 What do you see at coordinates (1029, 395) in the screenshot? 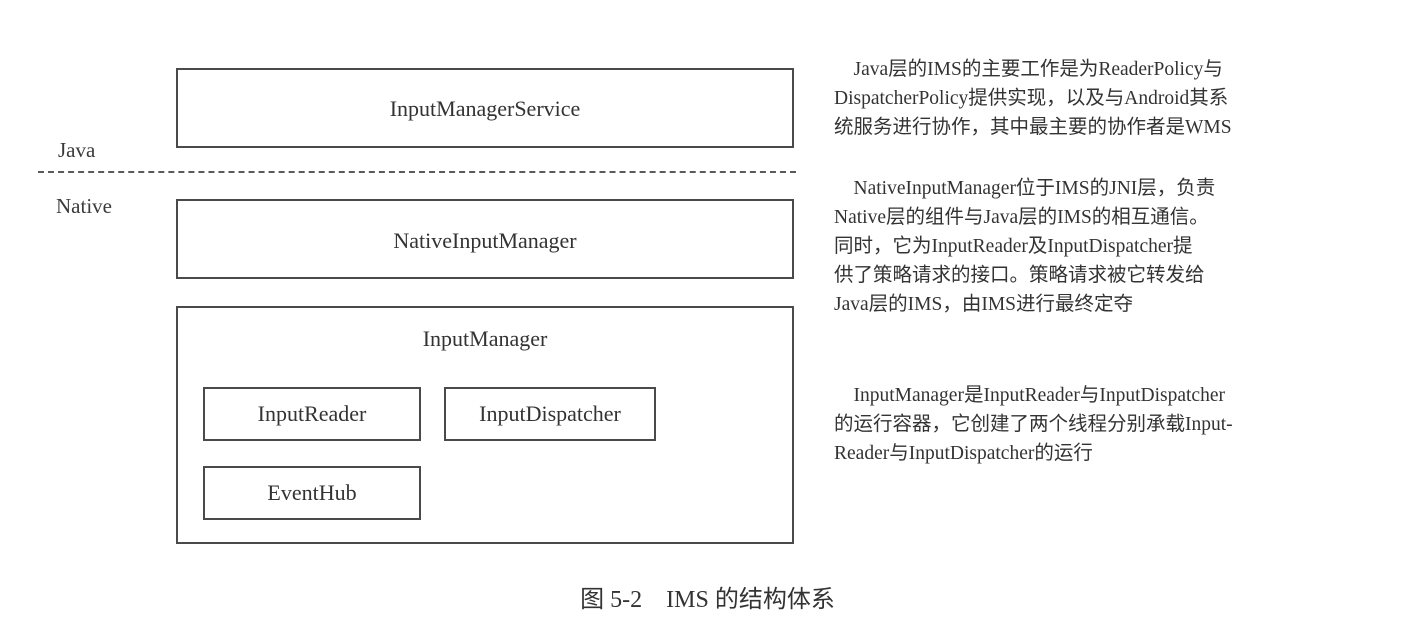
I see `desc-line: InputManager是InputReader与InputDispatcher` at bounding box center [1029, 395].